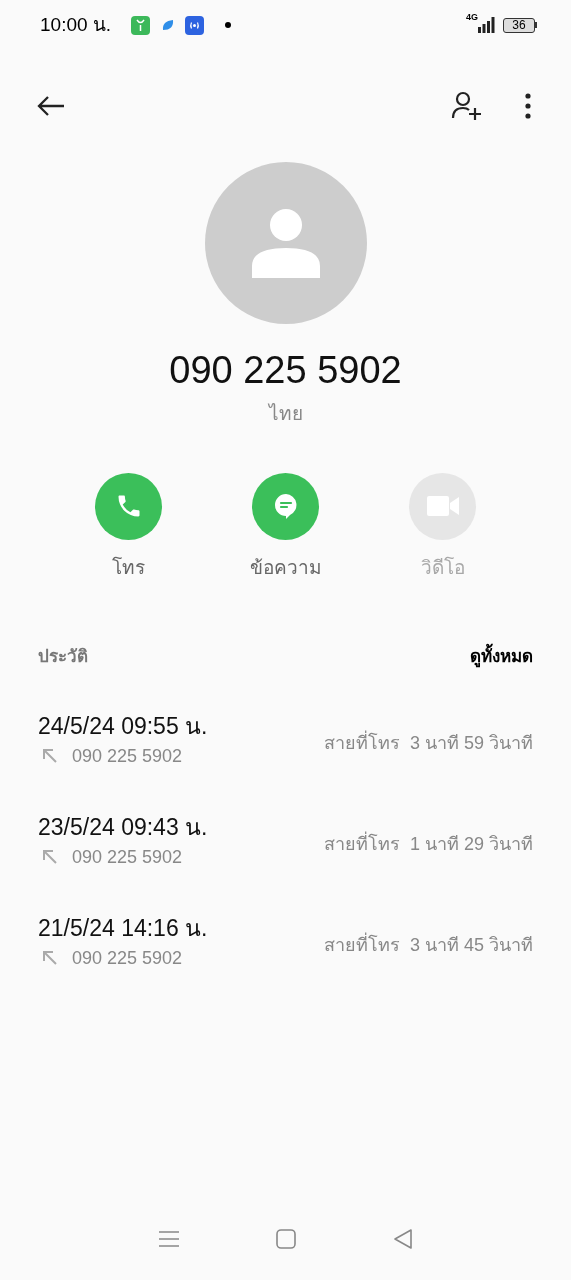  I want to click on call-duration: 3 นาที 59 วินาที, so click(471, 743).